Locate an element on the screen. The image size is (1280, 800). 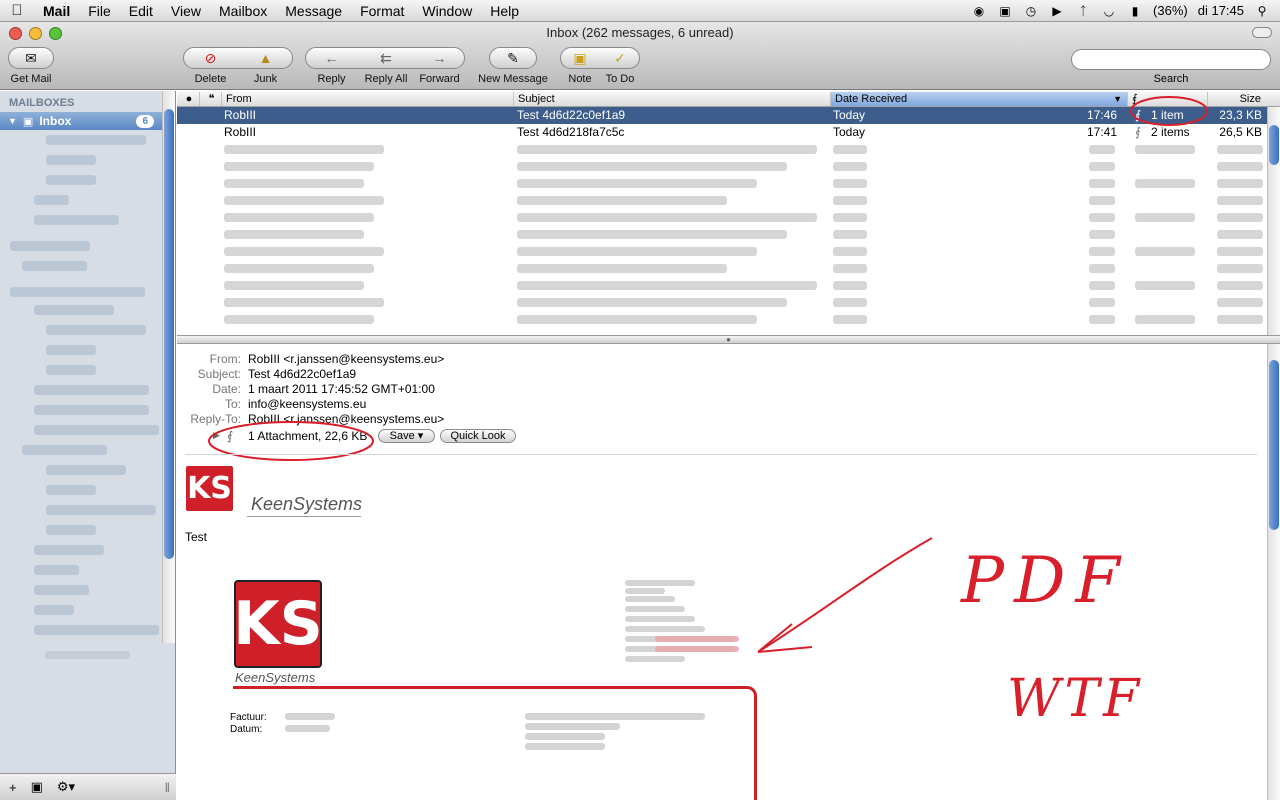
spotlight-icon: ⚲ is located at coordinates (1262, 11).